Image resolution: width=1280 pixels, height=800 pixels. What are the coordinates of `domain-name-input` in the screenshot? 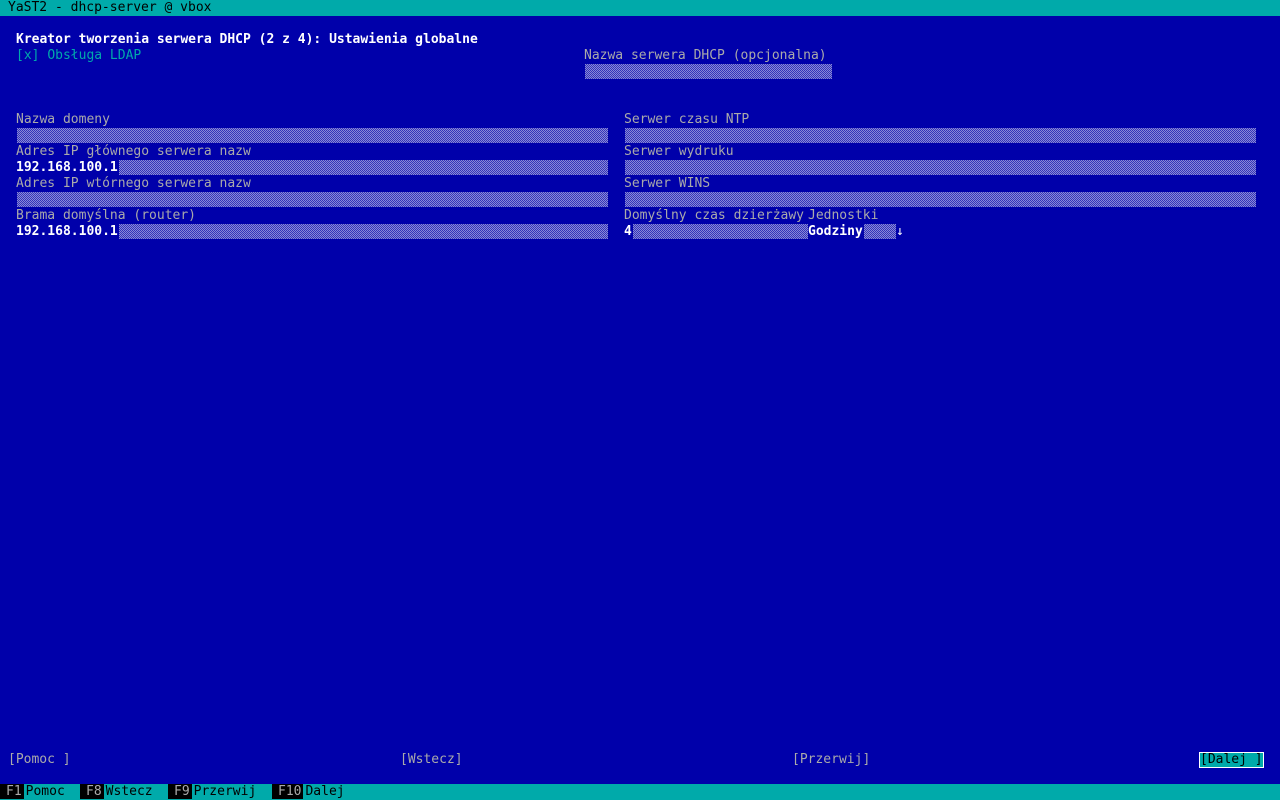 It's located at (312, 135).